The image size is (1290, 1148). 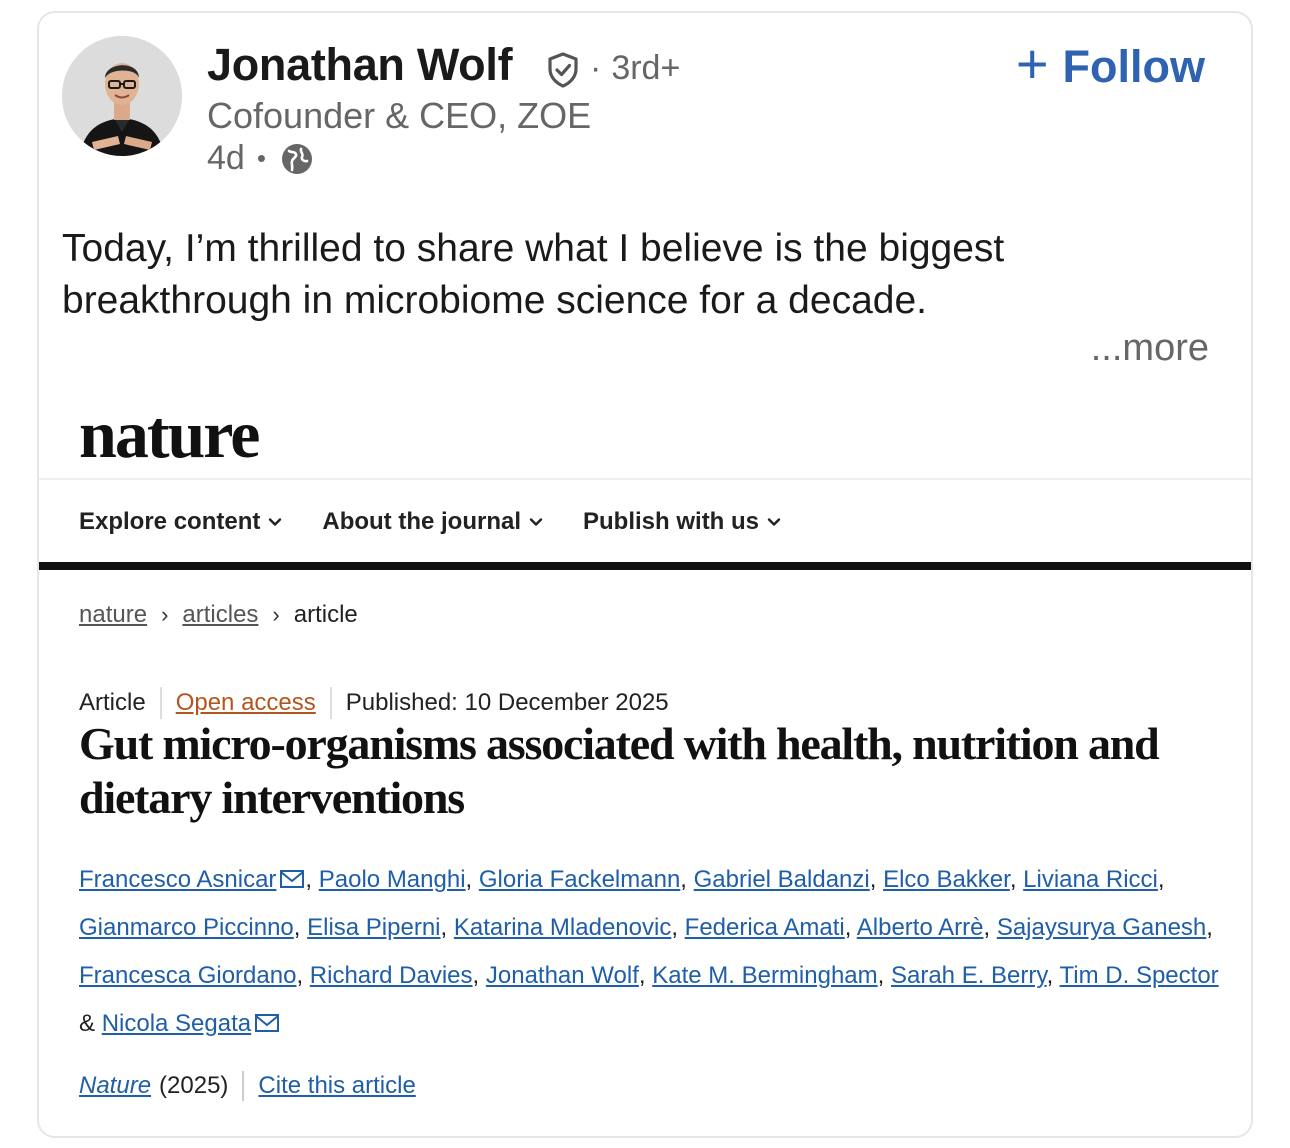 What do you see at coordinates (115, 1086) in the screenshot?
I see `journal-link: Nature` at bounding box center [115, 1086].